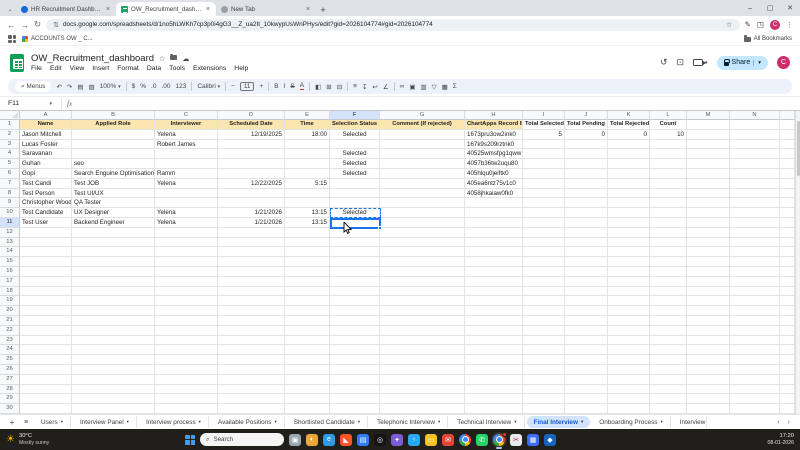  Describe the element at coordinates (329, 439) in the screenshot. I see `edge-icon: e` at that location.